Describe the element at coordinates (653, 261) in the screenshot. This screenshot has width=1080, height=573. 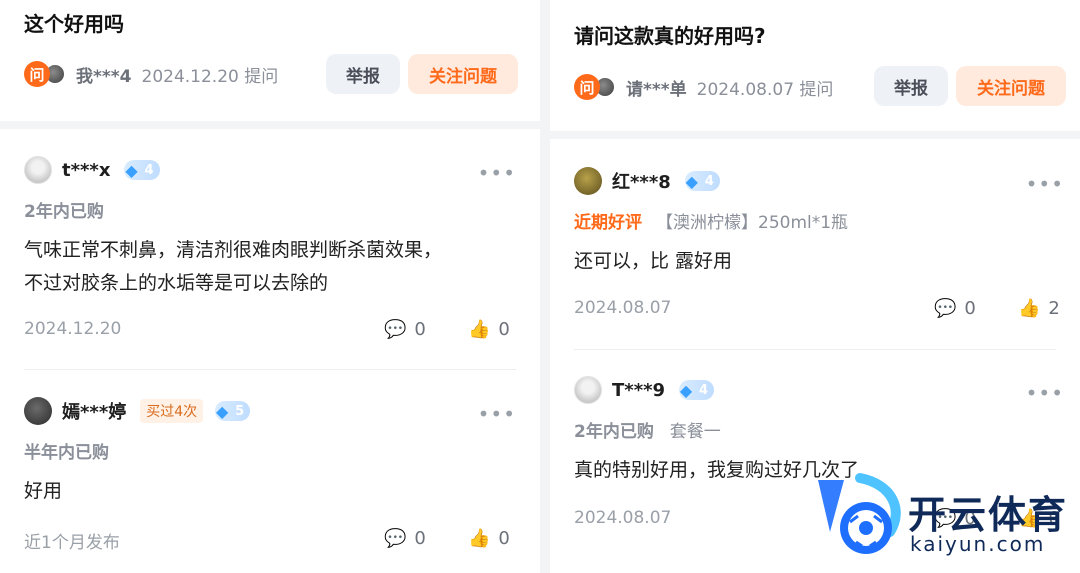
I see `review-text-line: 还可以，比 露好用` at that location.